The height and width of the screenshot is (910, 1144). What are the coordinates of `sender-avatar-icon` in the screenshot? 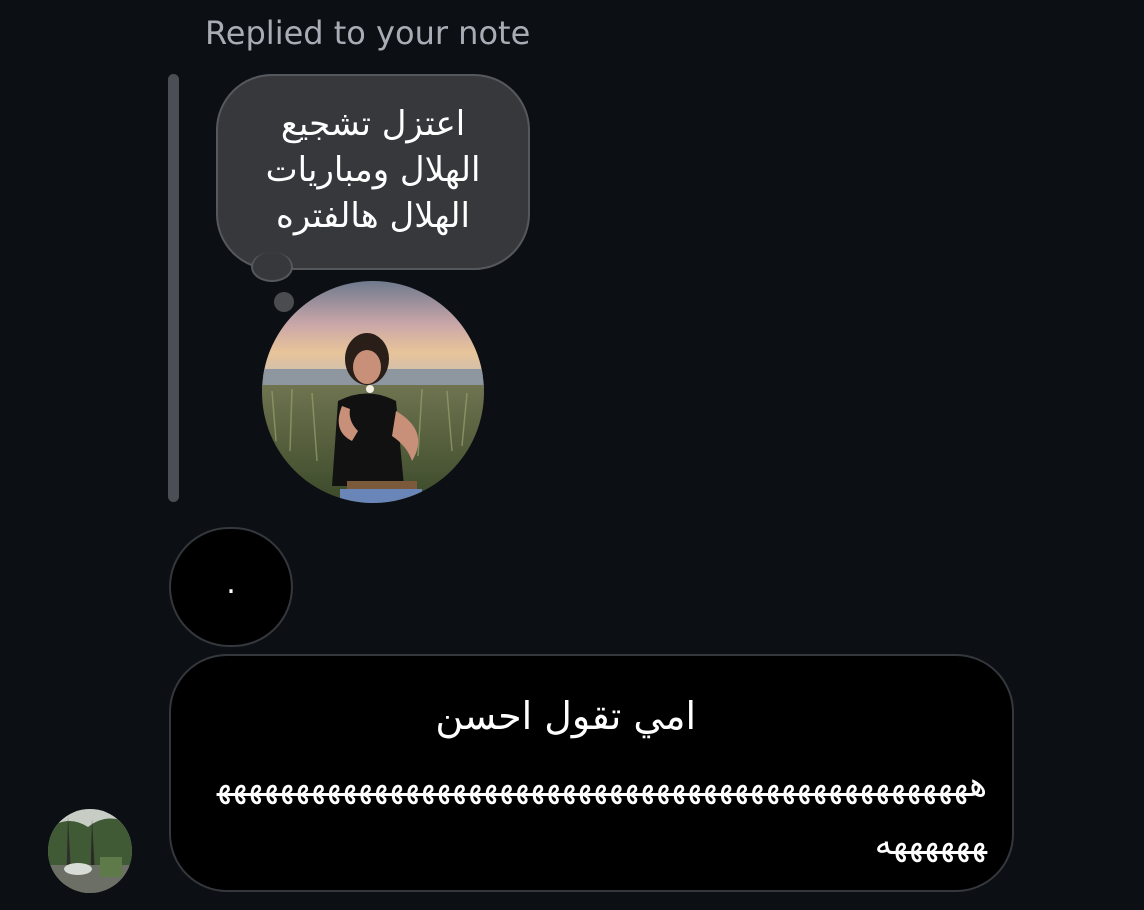 It's located at (90, 851).